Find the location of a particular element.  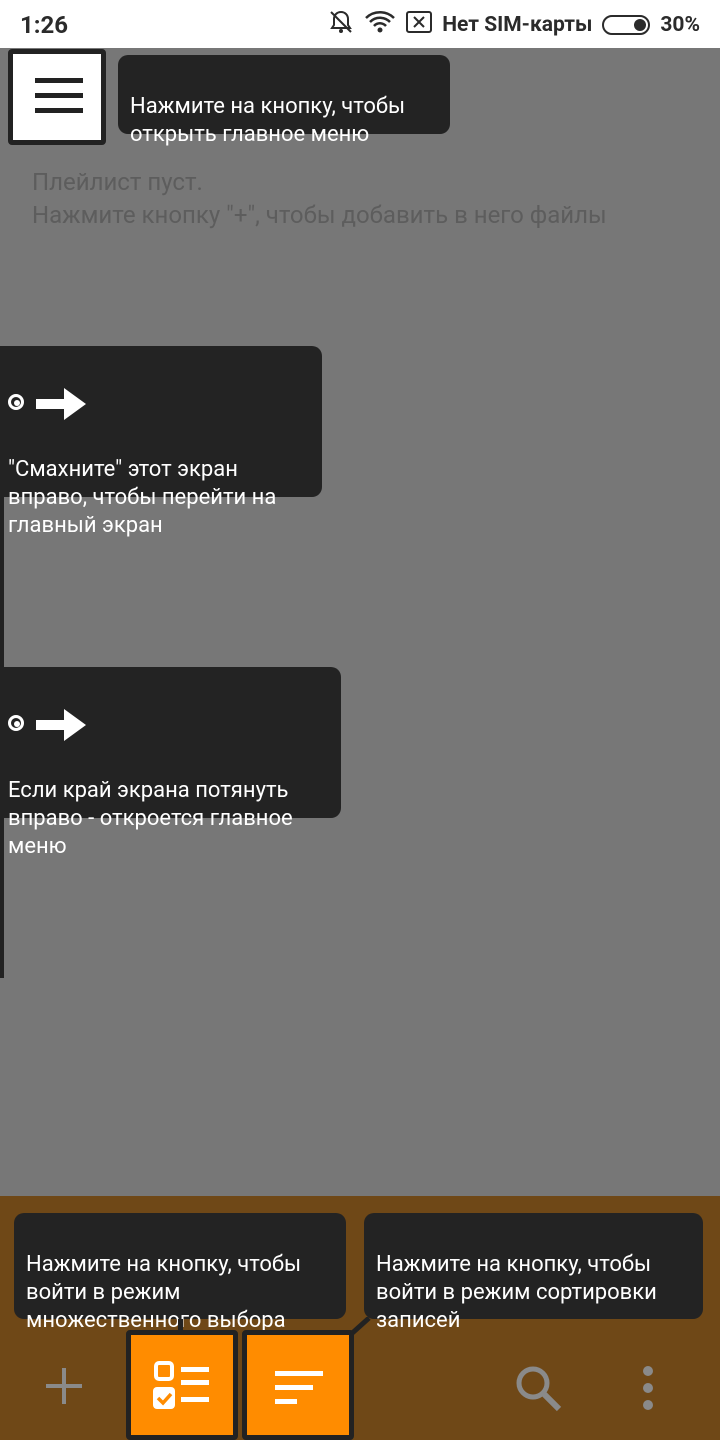

status-time: 1:26 is located at coordinates (44, 25).